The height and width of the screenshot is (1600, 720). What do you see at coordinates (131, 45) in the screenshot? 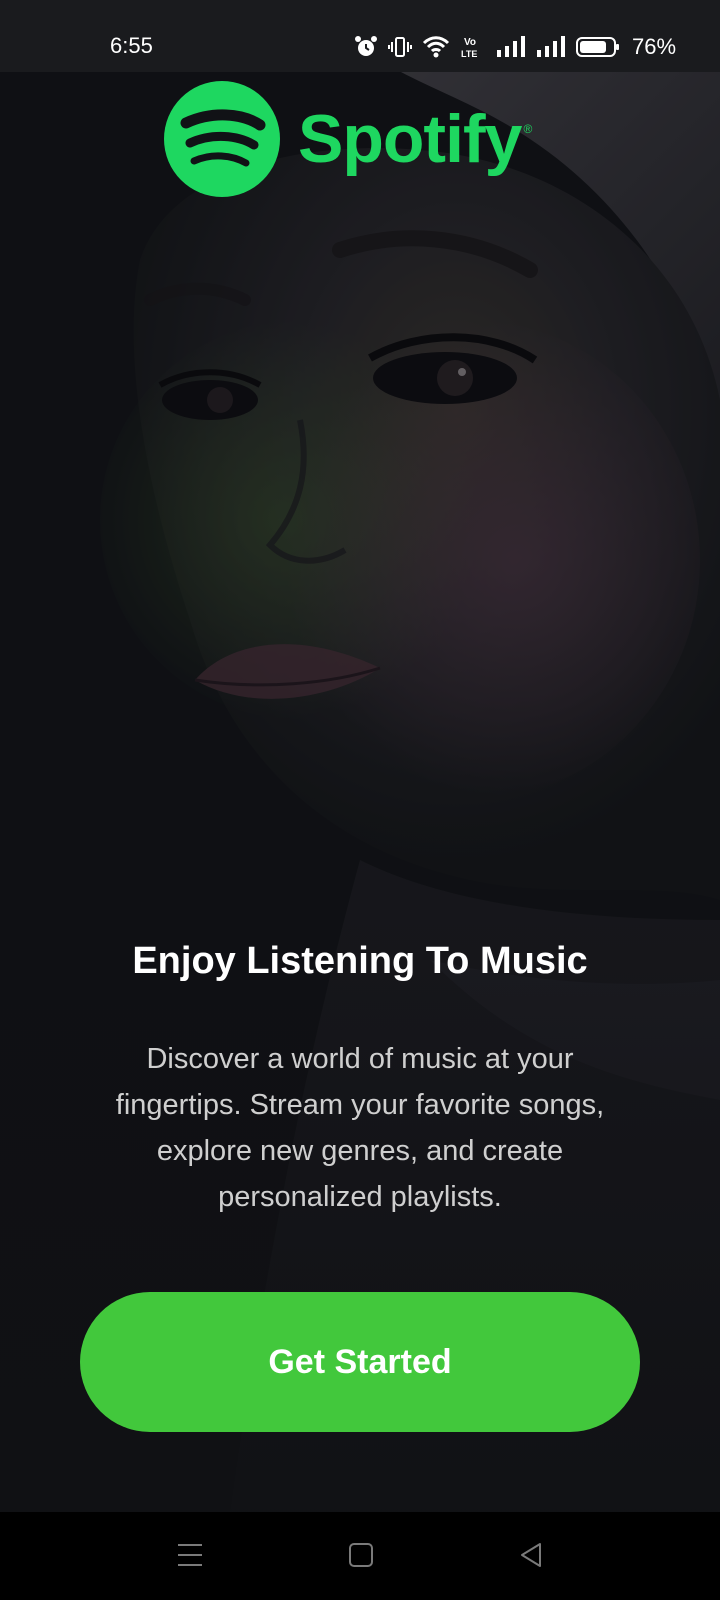
I see `status-time: 6:55` at bounding box center [131, 45].